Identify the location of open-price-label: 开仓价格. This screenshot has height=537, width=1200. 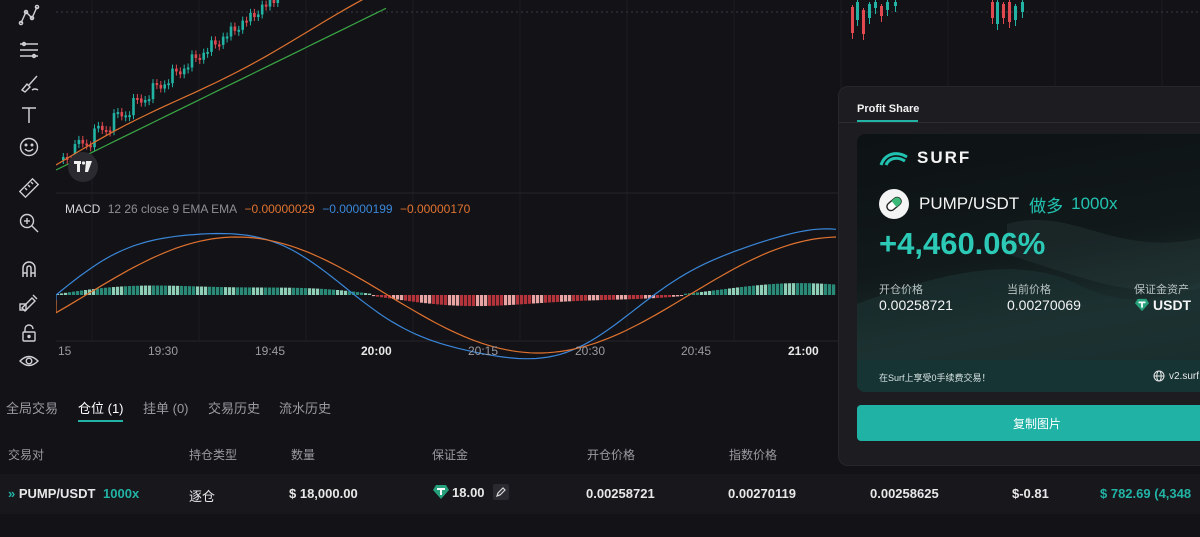
(901, 290).